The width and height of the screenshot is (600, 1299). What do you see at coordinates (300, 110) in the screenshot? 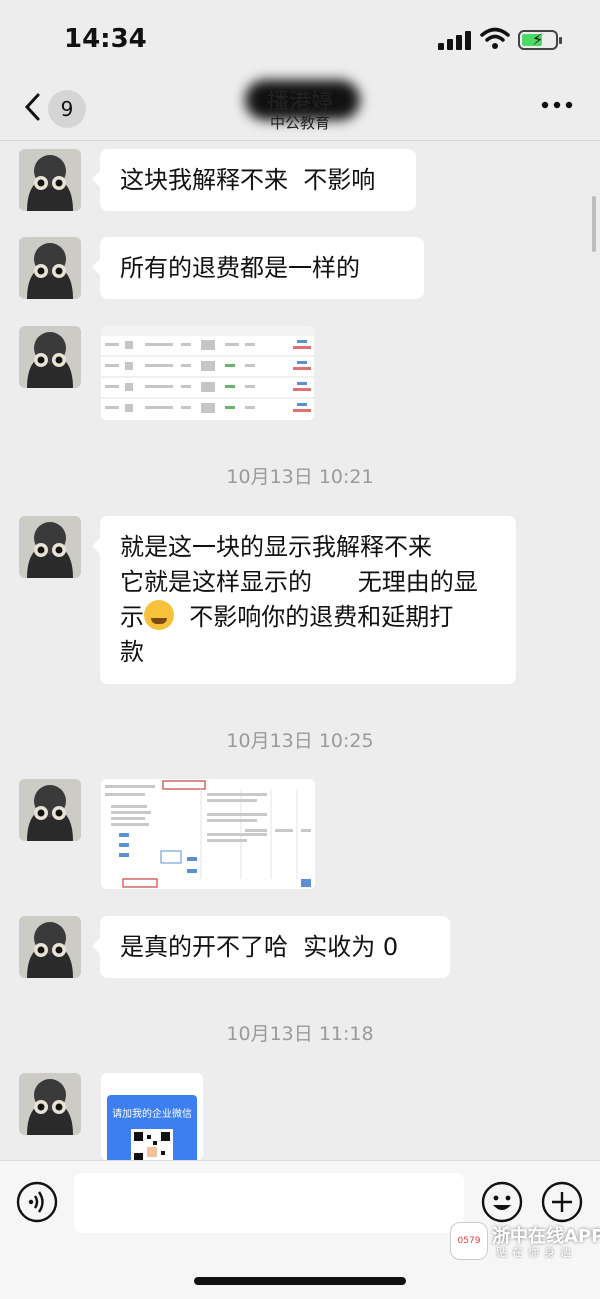
I see `chat-header: 9 播港婷 中公教育` at bounding box center [300, 110].